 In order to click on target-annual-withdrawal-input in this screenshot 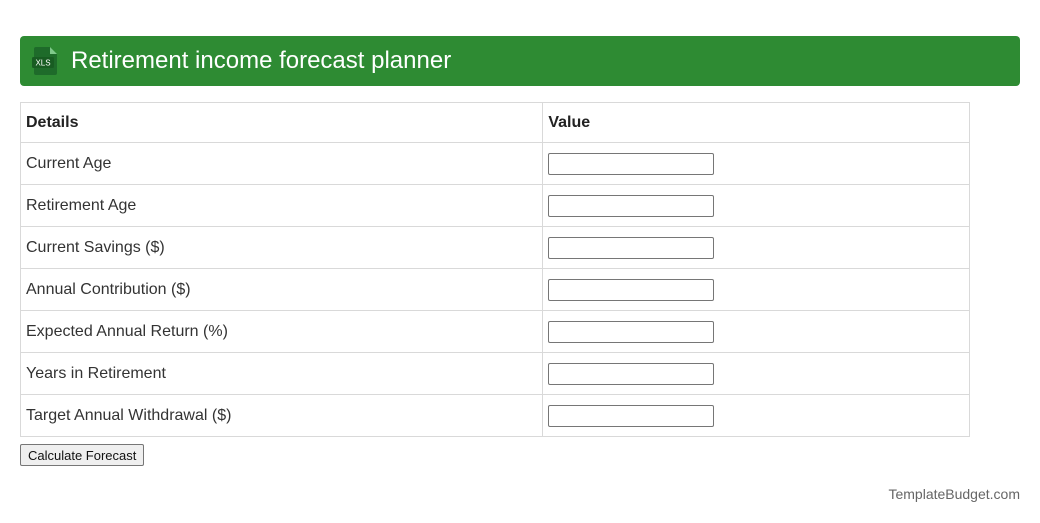, I will do `click(631, 415)`.